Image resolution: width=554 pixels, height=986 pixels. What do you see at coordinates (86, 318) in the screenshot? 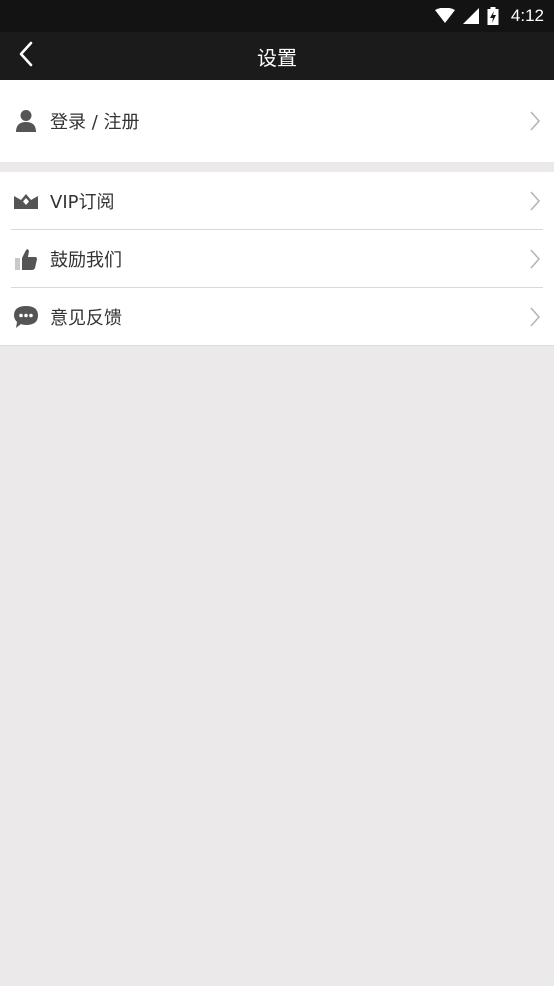
I see `menu-item-label: 意见反馈` at bounding box center [86, 318].